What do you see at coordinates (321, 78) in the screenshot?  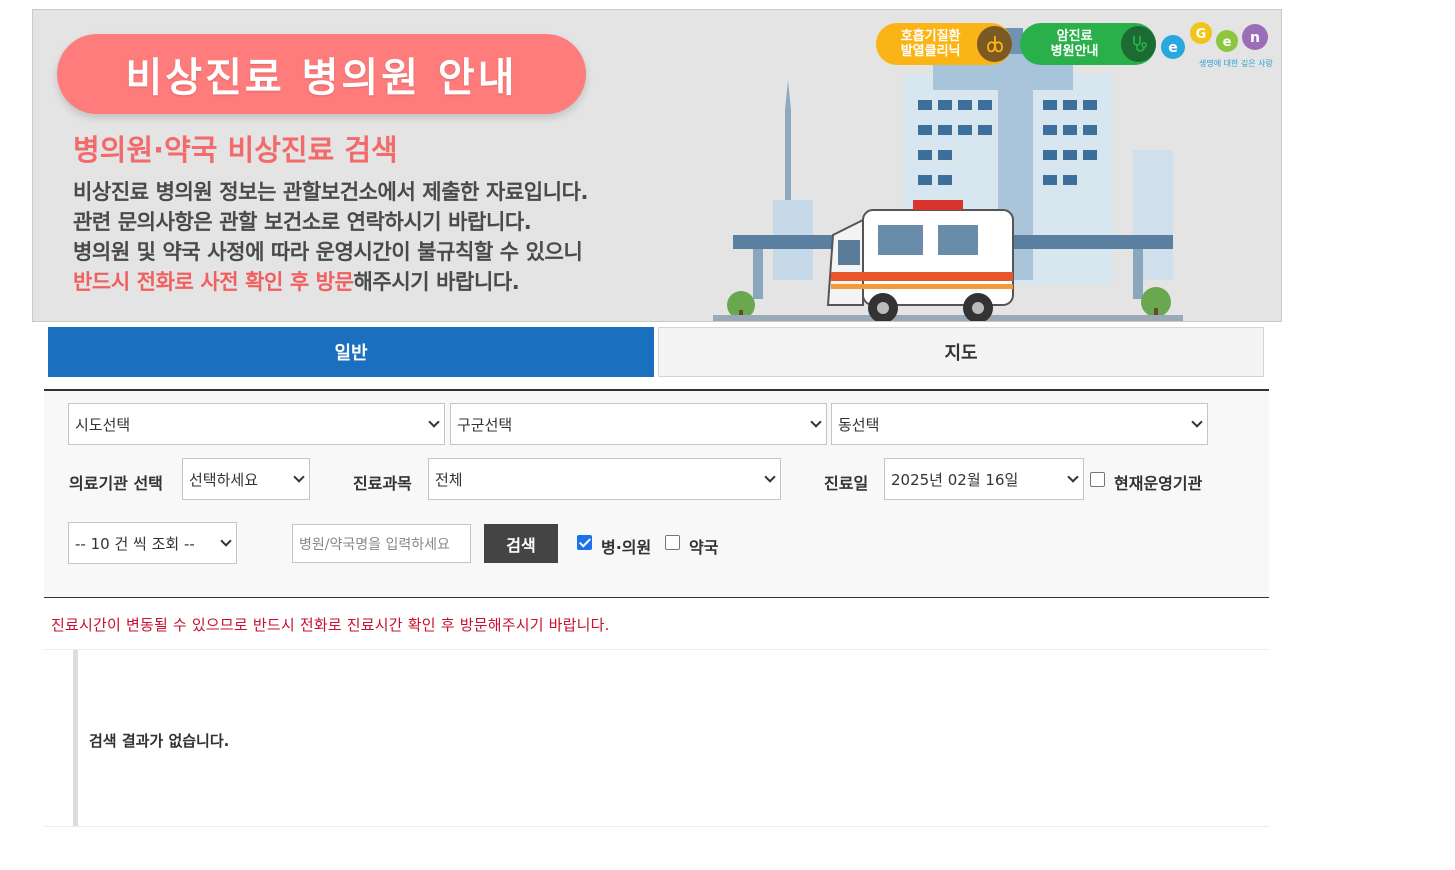 I see `banner-title: 비상진료 병의원 안내` at bounding box center [321, 78].